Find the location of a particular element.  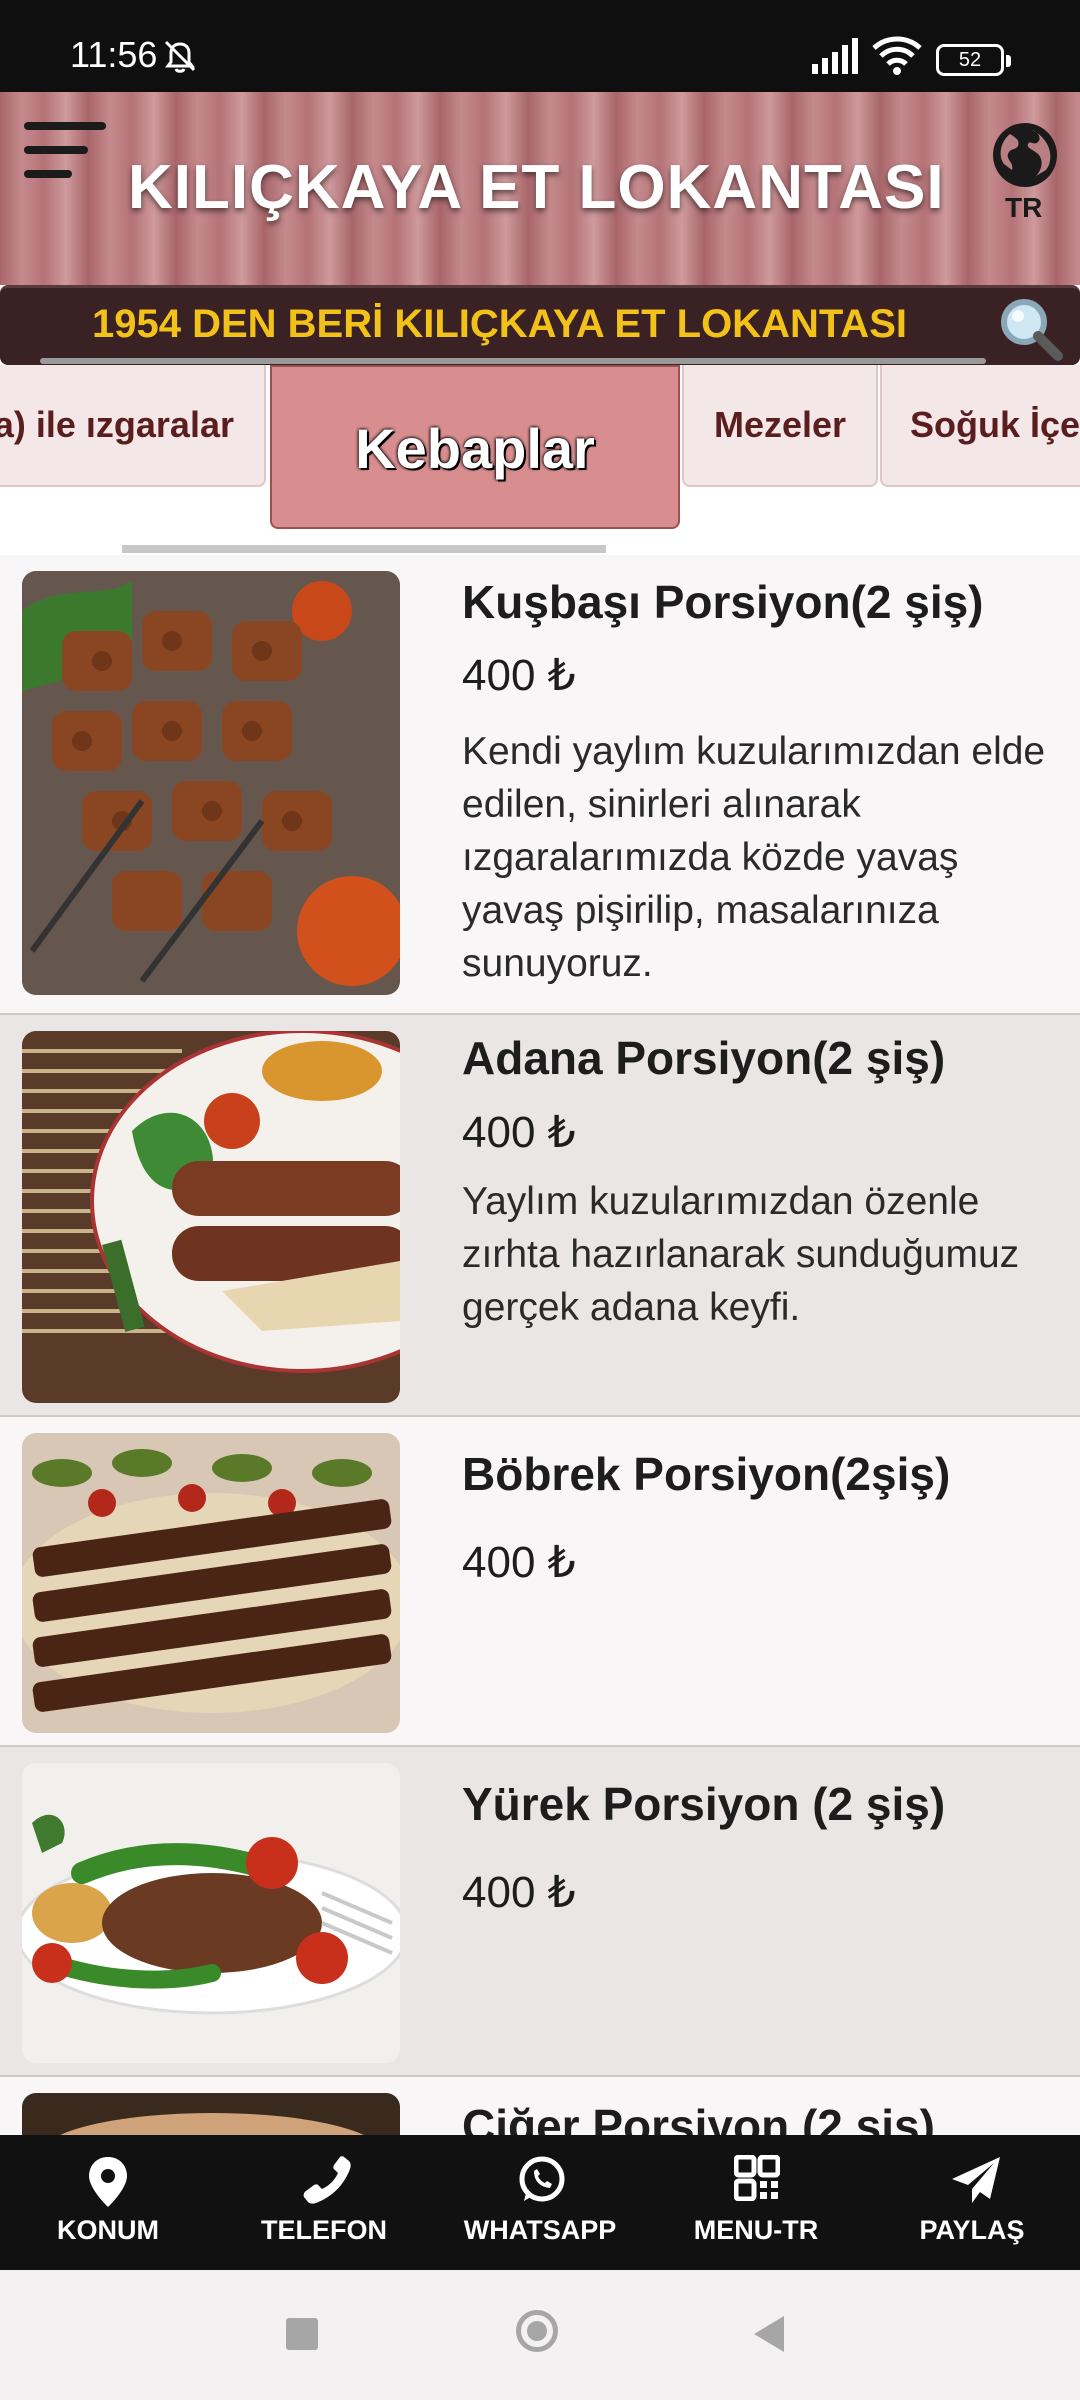

item-name: Ciğer Porsiyon (2 şiş) is located at coordinates (698, 2117).